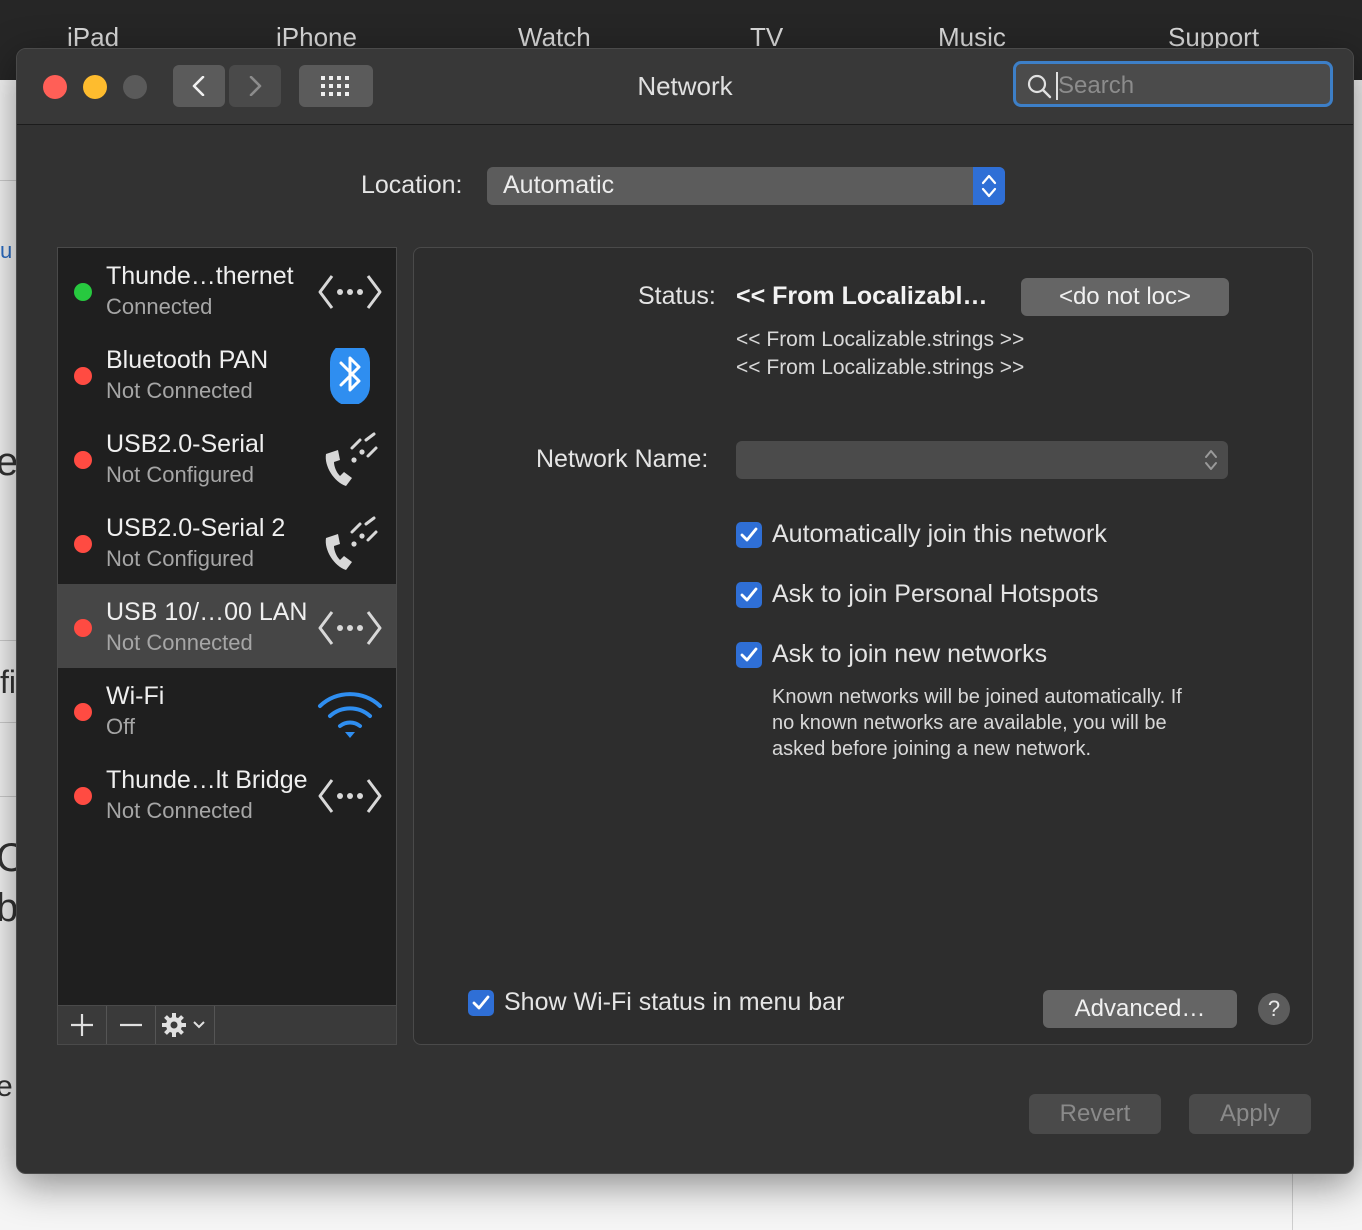  I want to click on wifi-icon, so click(350, 715).